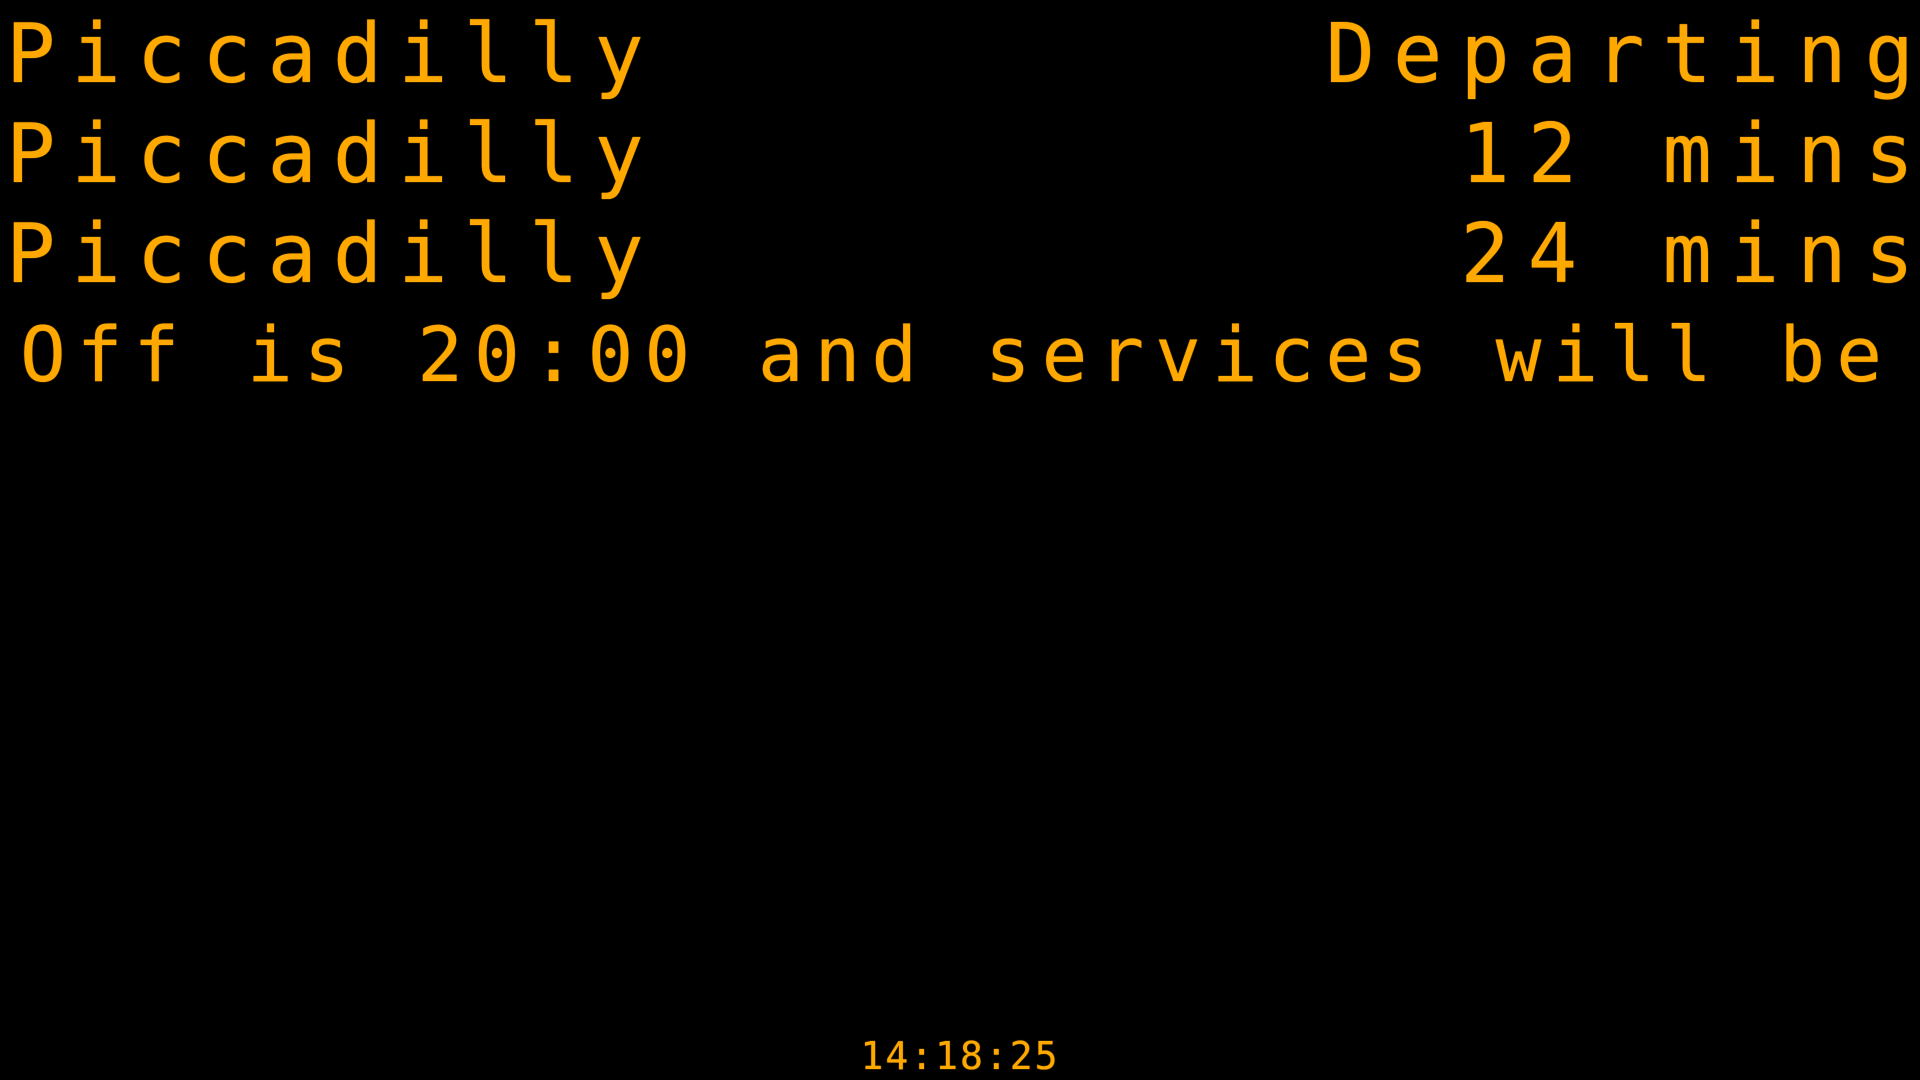 The width and height of the screenshot is (1920, 1080). Describe the element at coordinates (960, 1056) in the screenshot. I see `clock: 14:18:25` at that location.